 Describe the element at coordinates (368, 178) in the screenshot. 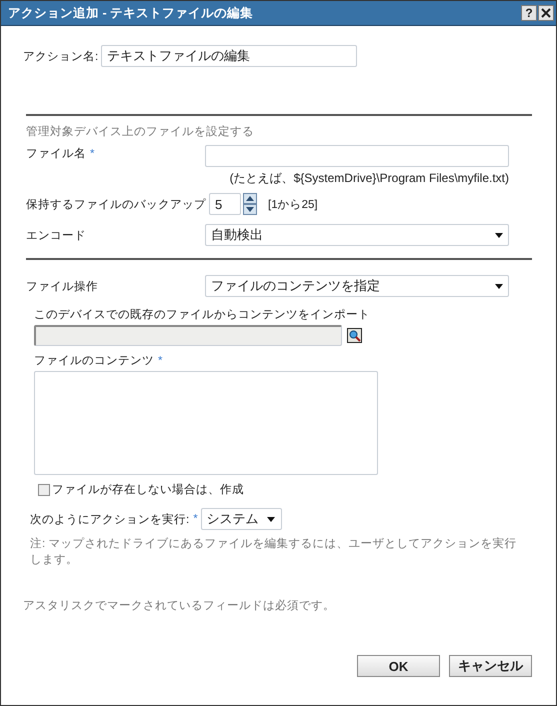

I see `file-name-example: (たとえば、${SystemDrive}\Program Files\myfile.txt)` at that location.